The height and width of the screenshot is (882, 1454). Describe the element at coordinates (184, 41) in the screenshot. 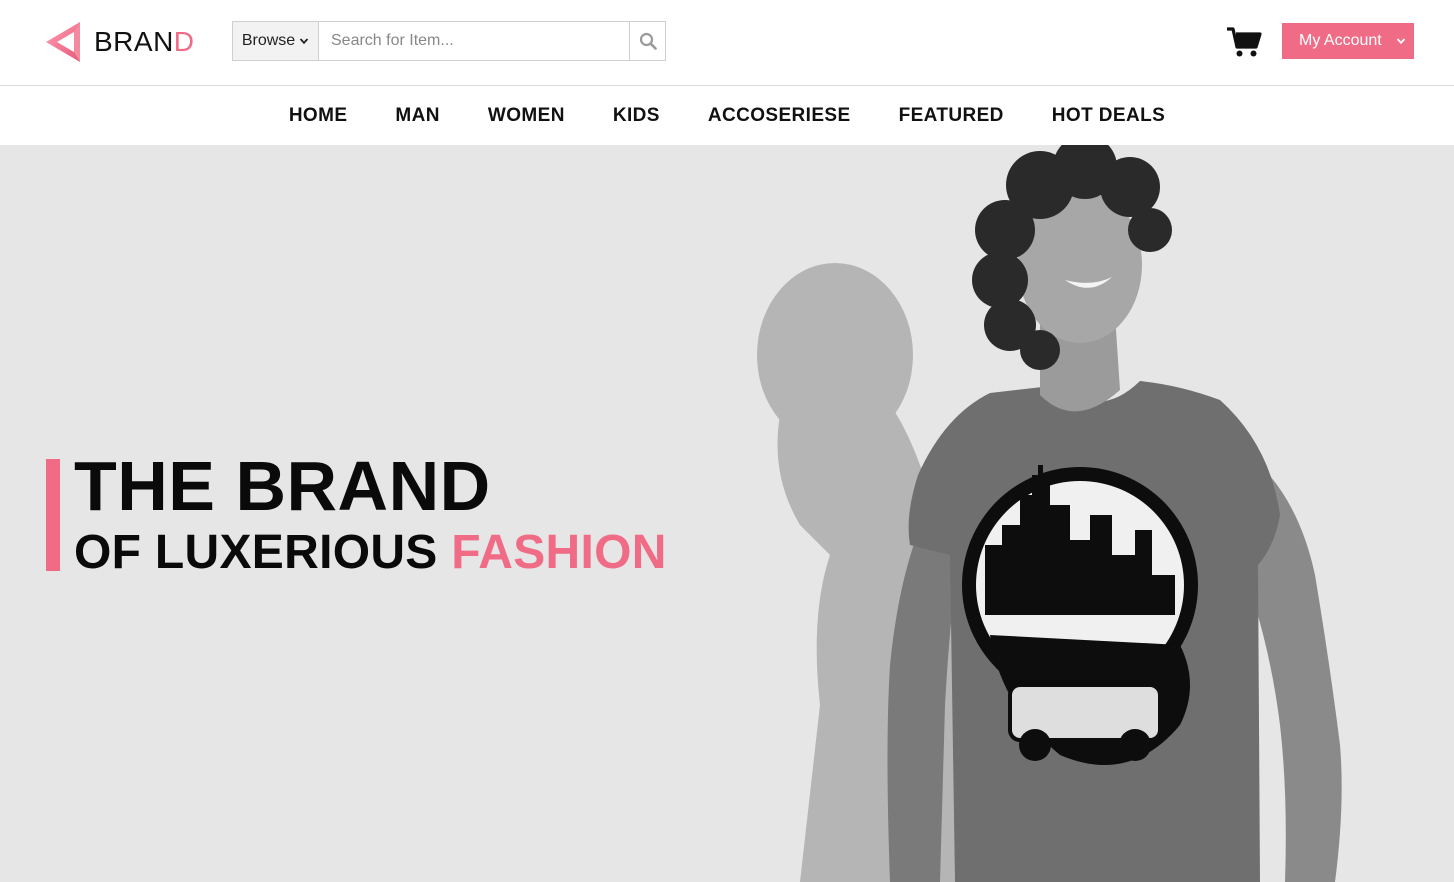

I see `brand-name-accent: D` at that location.